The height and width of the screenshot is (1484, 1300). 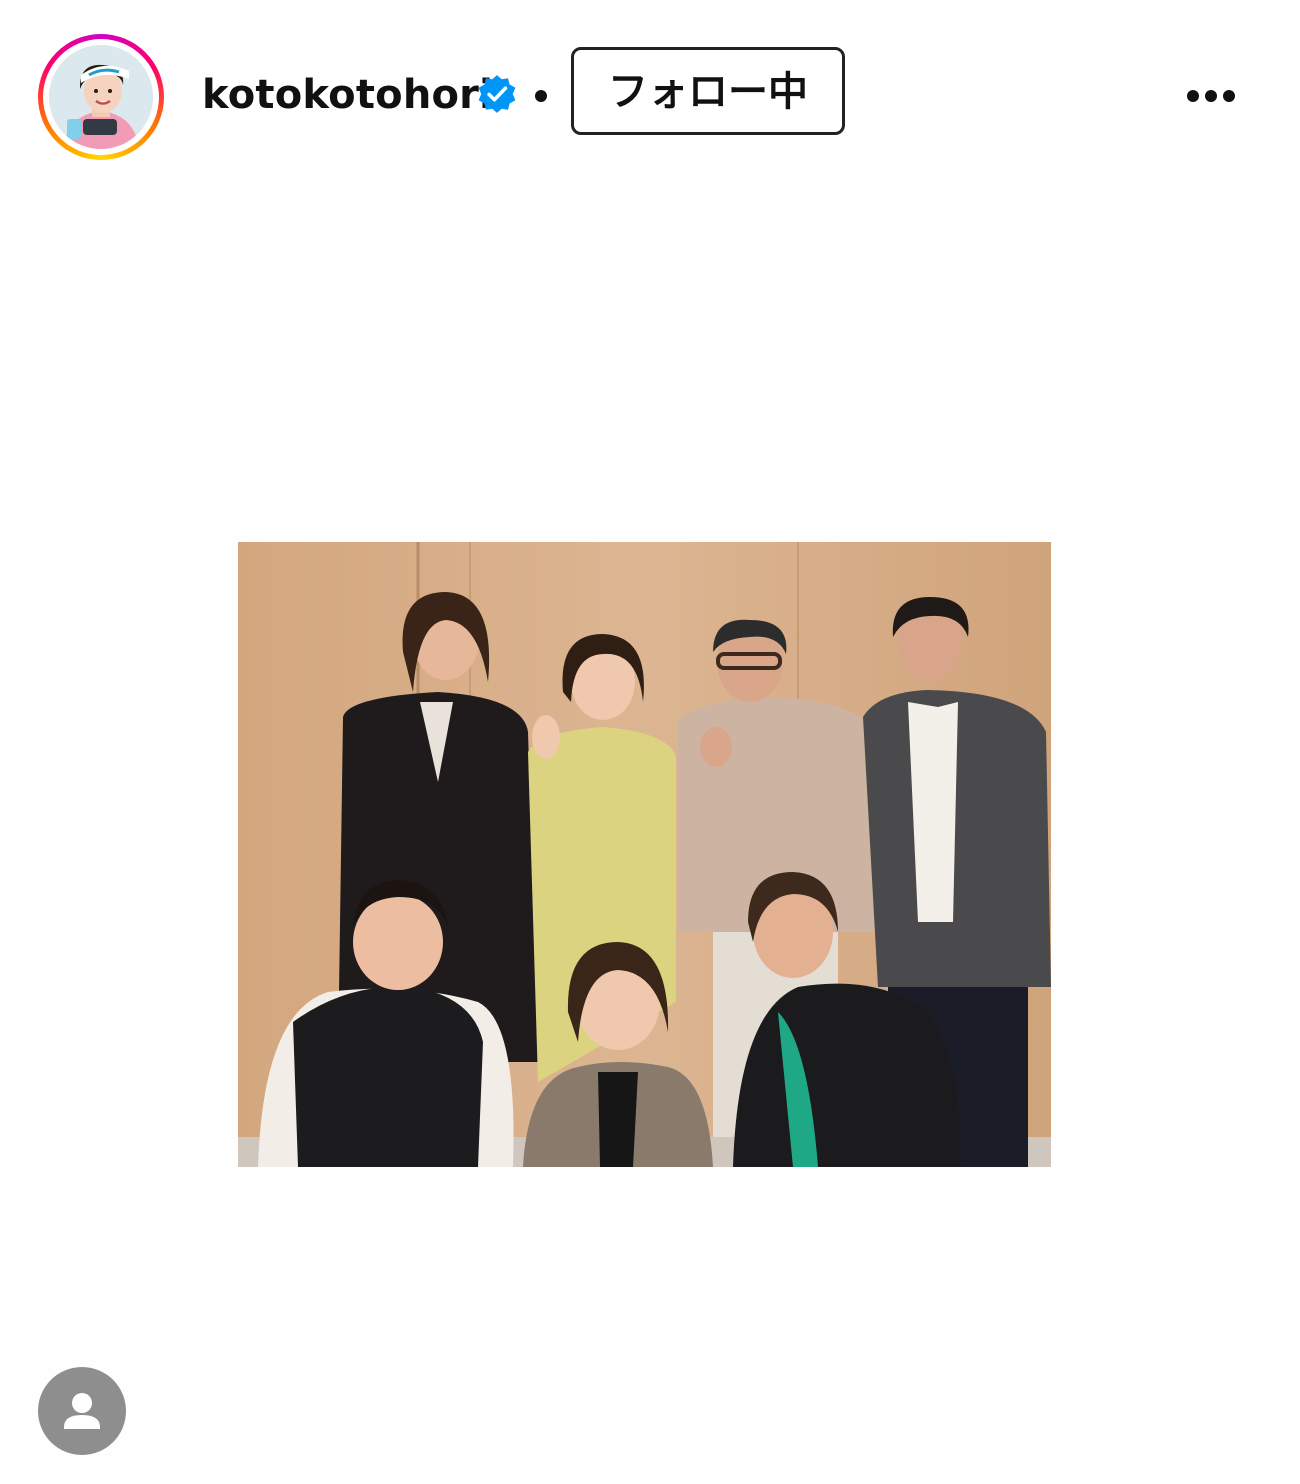 What do you see at coordinates (497, 94) in the screenshot?
I see `verified-badge-icon` at bounding box center [497, 94].